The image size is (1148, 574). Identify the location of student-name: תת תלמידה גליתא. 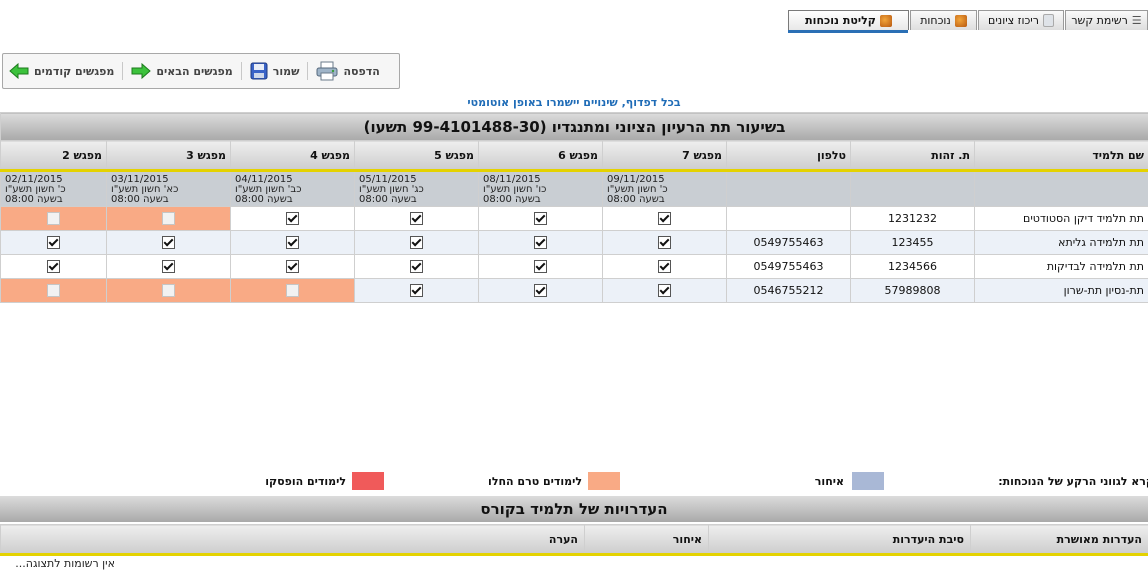
(1061, 242).